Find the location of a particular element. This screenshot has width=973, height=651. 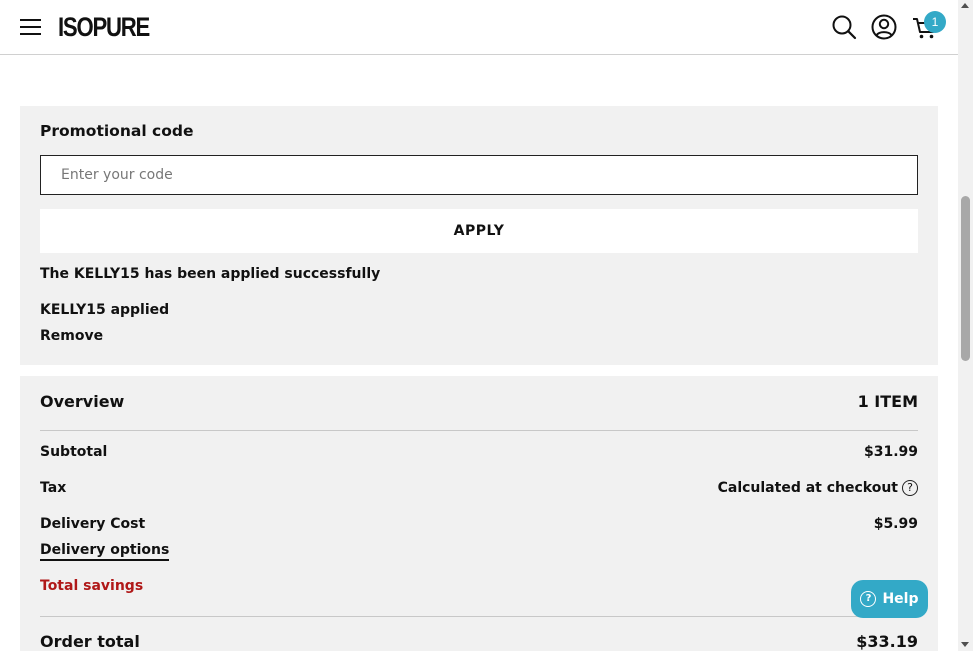

remove-promo-link: Remove is located at coordinates (71, 336).